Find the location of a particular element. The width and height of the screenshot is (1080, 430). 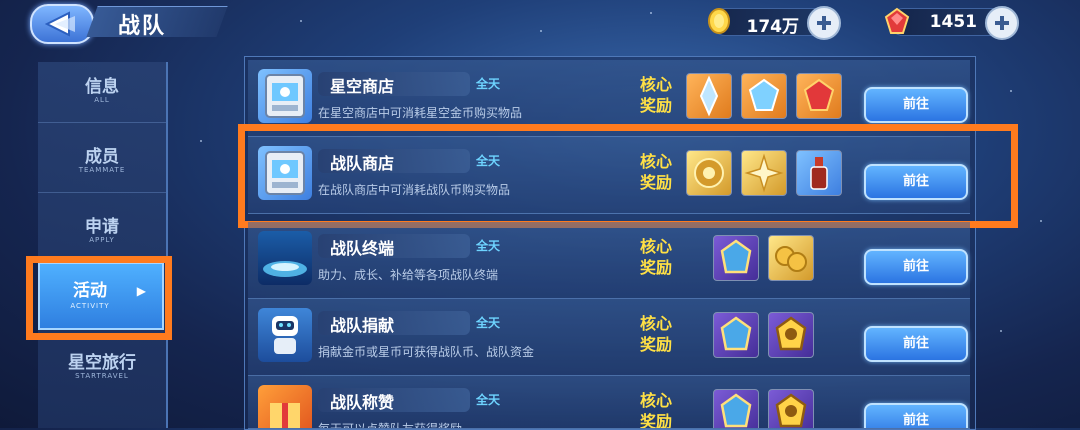

highlight-box-sidebar is located at coordinates (99, 298).